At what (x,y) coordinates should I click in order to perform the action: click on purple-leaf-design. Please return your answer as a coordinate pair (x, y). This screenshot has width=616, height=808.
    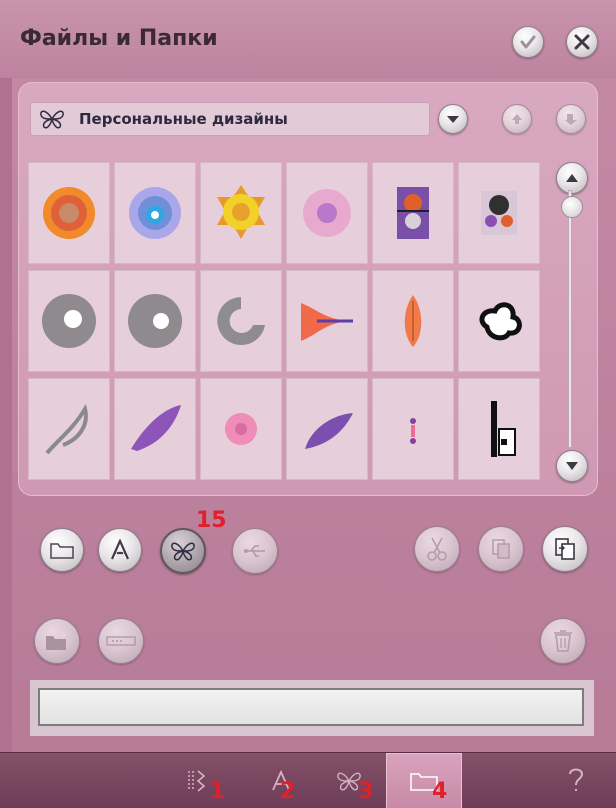
    Looking at the image, I should click on (329, 431).